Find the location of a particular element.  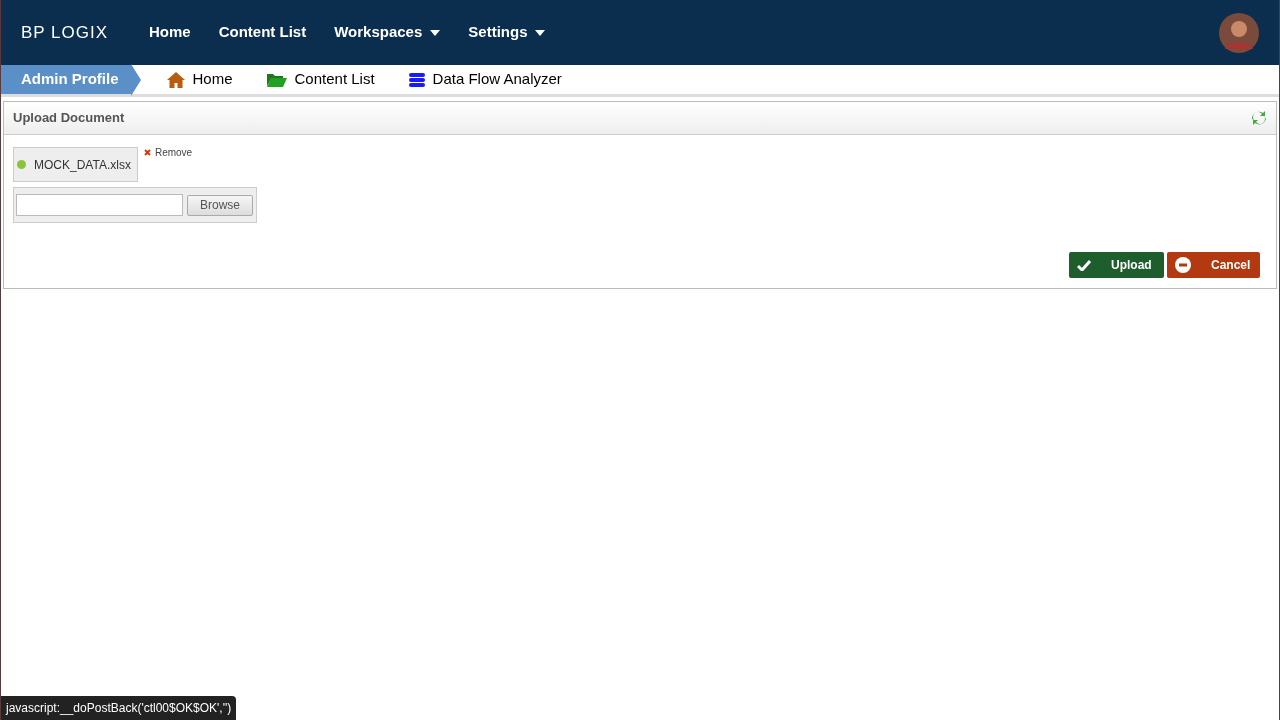

house-icon is located at coordinates (175, 79).